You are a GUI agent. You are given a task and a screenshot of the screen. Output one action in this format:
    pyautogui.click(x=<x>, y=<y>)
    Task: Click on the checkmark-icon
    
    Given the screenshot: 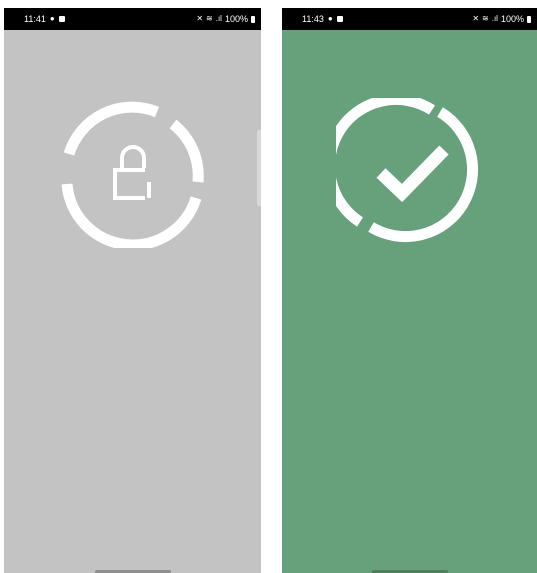 What is the action you would take?
    pyautogui.click(x=412, y=174)
    